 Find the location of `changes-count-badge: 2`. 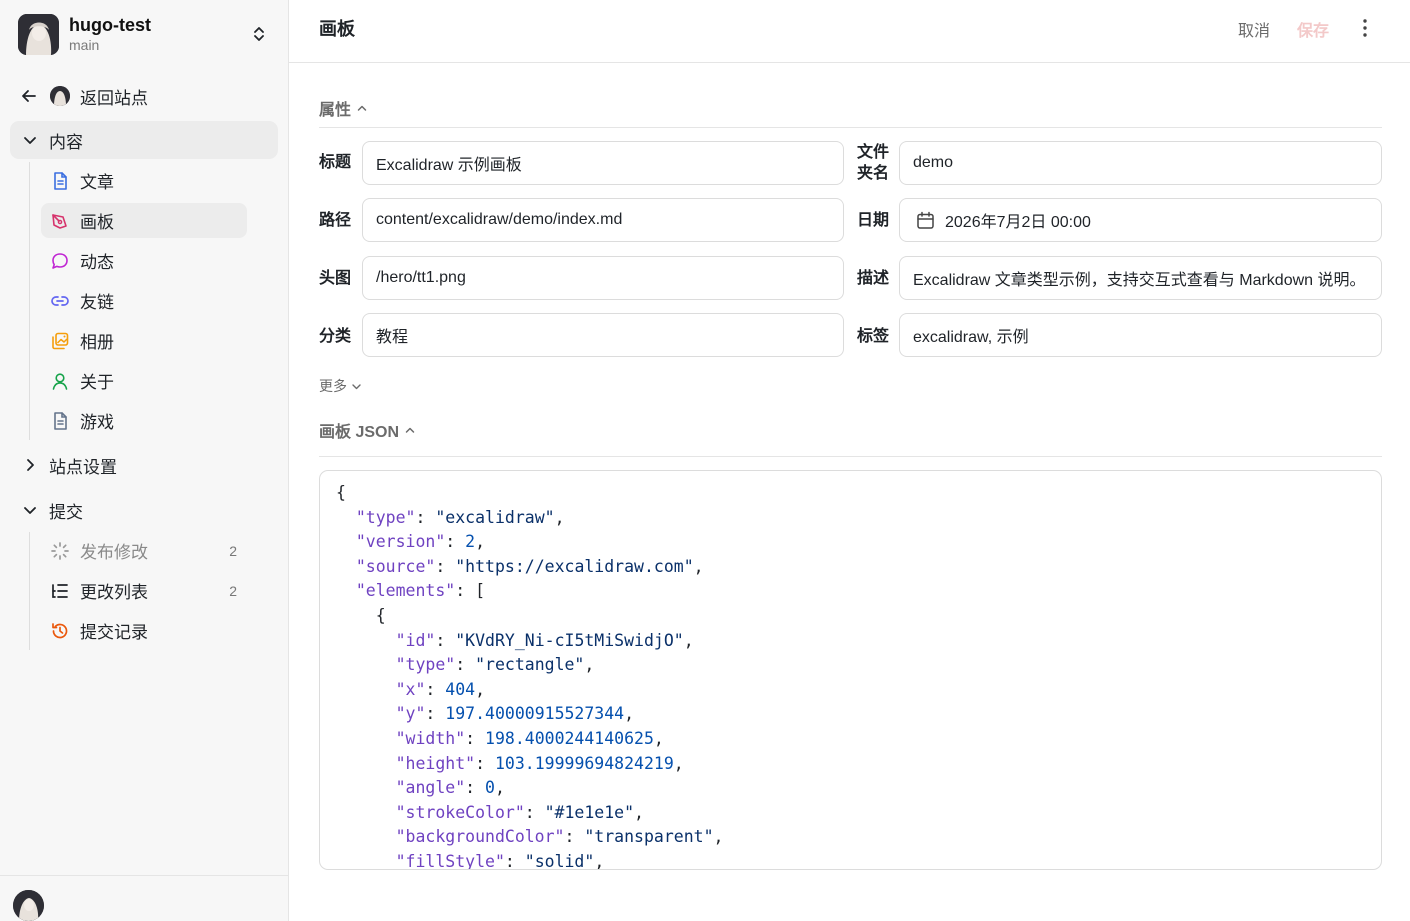

changes-count-badge: 2 is located at coordinates (233, 590).